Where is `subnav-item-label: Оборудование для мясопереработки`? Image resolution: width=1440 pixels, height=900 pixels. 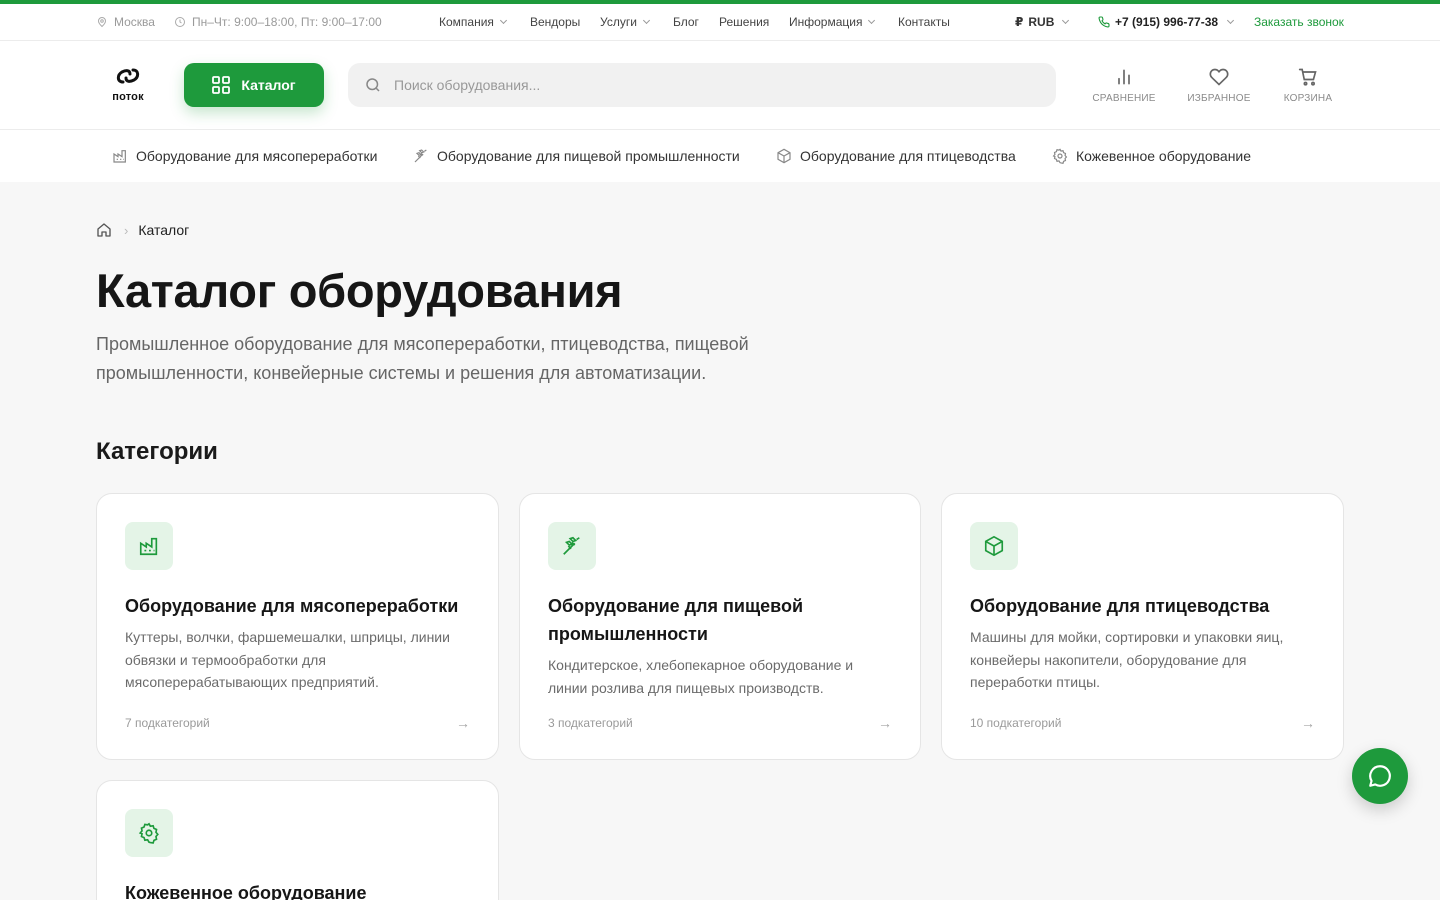 subnav-item-label: Оборудование для мясопереработки is located at coordinates (257, 156).